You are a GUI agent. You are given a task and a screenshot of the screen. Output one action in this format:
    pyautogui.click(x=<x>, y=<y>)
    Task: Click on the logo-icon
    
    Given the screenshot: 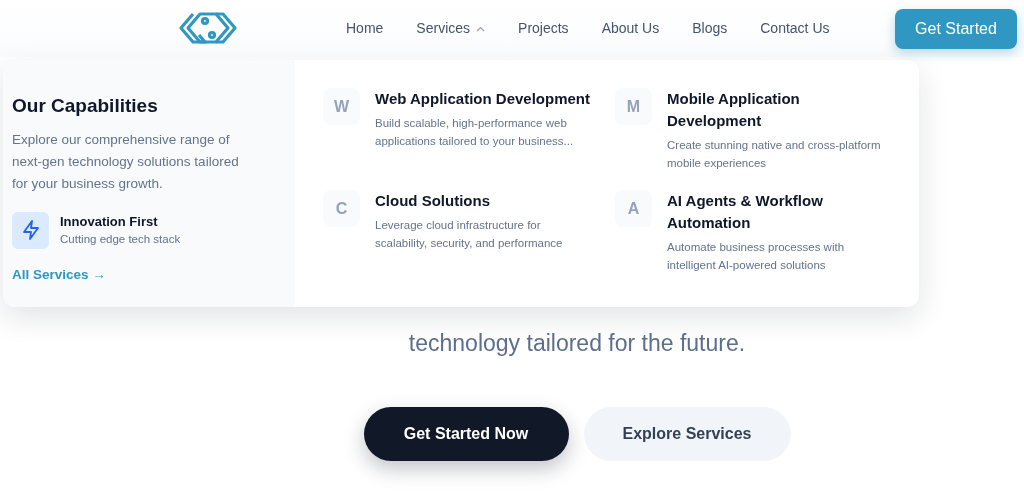 What is the action you would take?
    pyautogui.click(x=208, y=27)
    